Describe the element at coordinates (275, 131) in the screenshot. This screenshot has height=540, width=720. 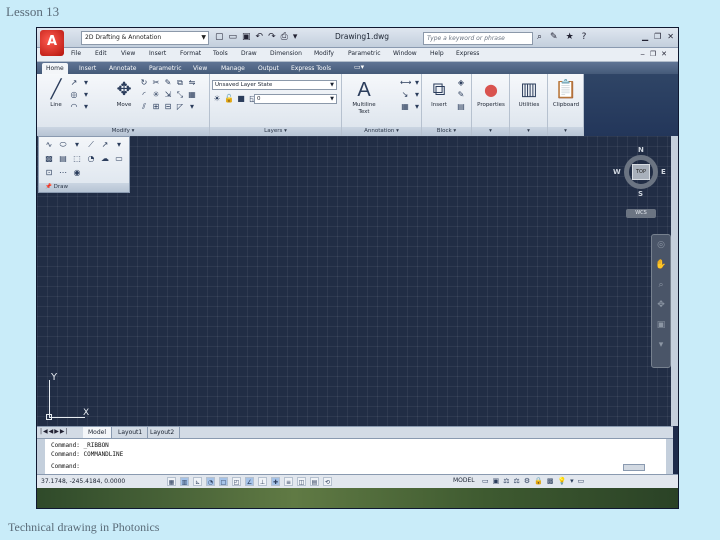
I see `layers-panel-label: Layers ▾` at that location.